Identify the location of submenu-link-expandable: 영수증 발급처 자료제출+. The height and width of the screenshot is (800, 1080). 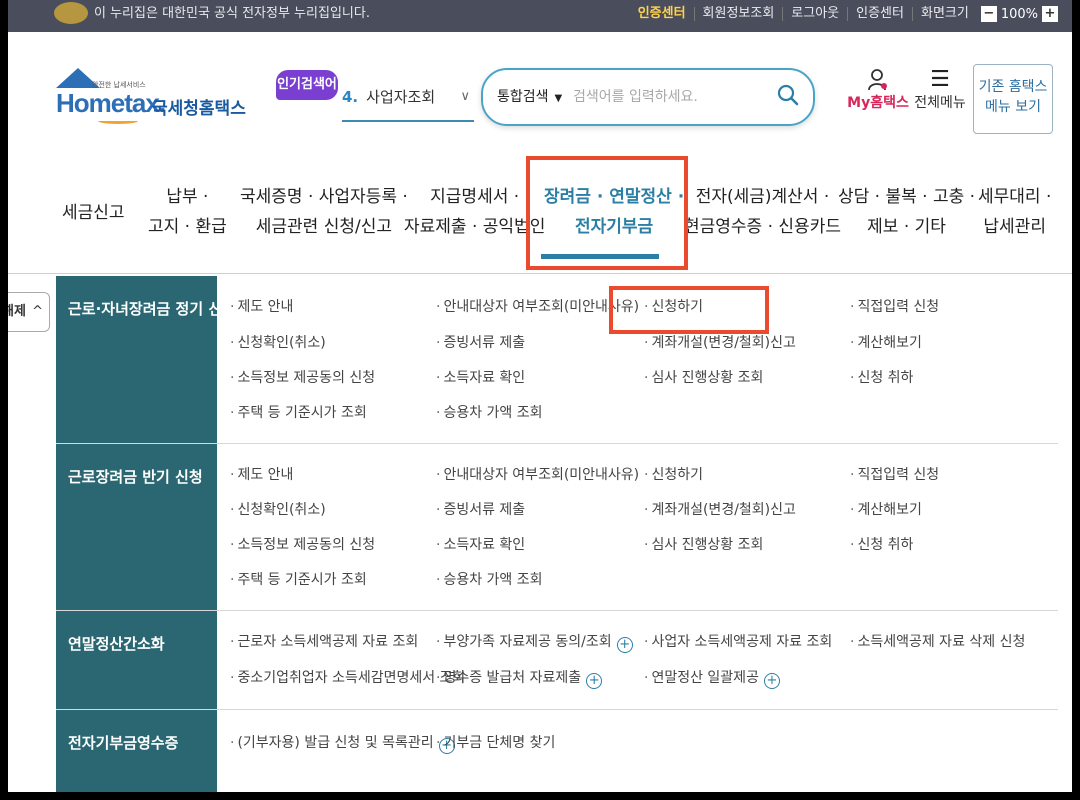
(519, 678).